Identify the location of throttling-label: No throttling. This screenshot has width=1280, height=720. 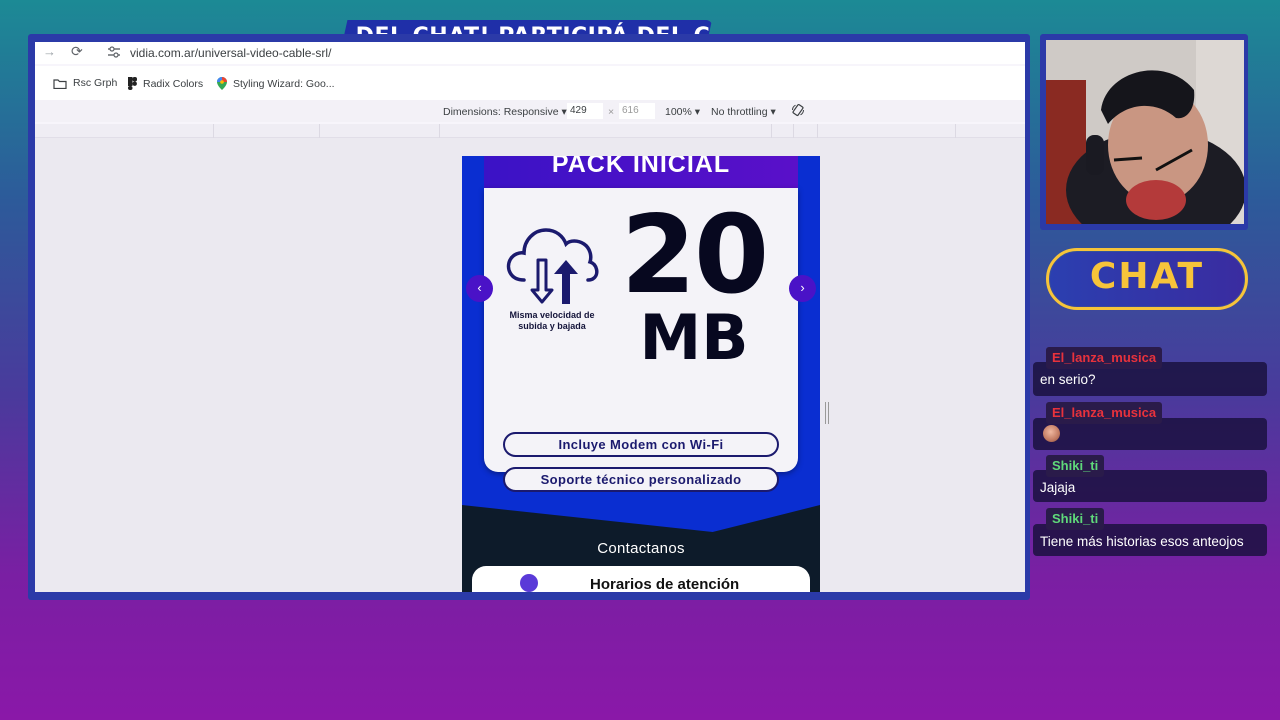
(739, 112).